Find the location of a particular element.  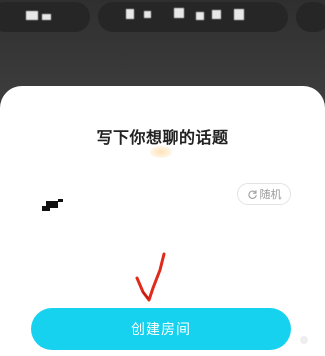

floating-dot is located at coordinates (304, 340).